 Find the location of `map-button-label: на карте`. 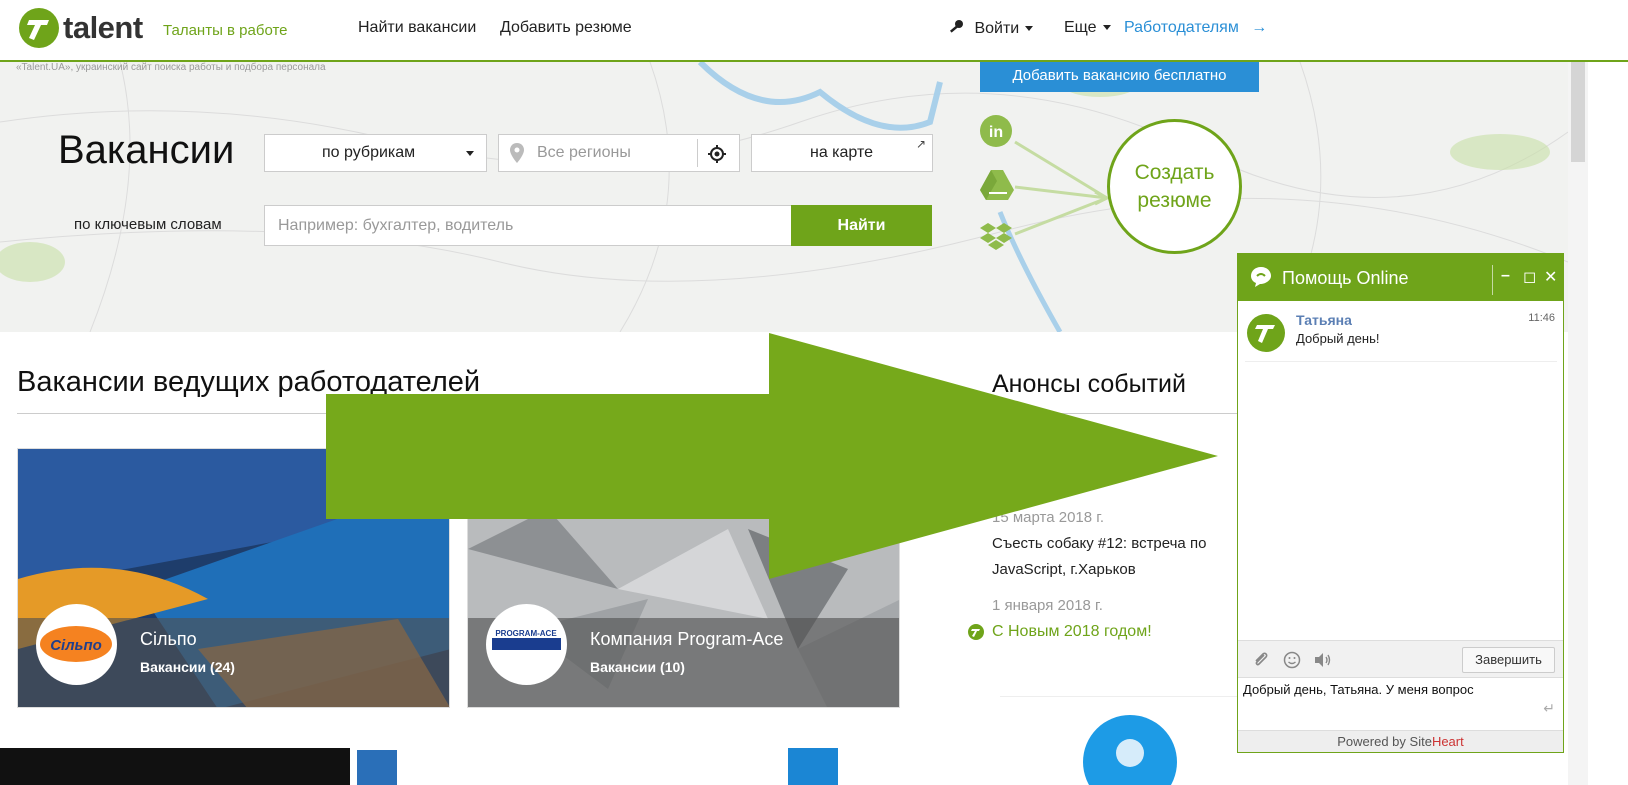

map-button-label: на карте is located at coordinates (842, 152).